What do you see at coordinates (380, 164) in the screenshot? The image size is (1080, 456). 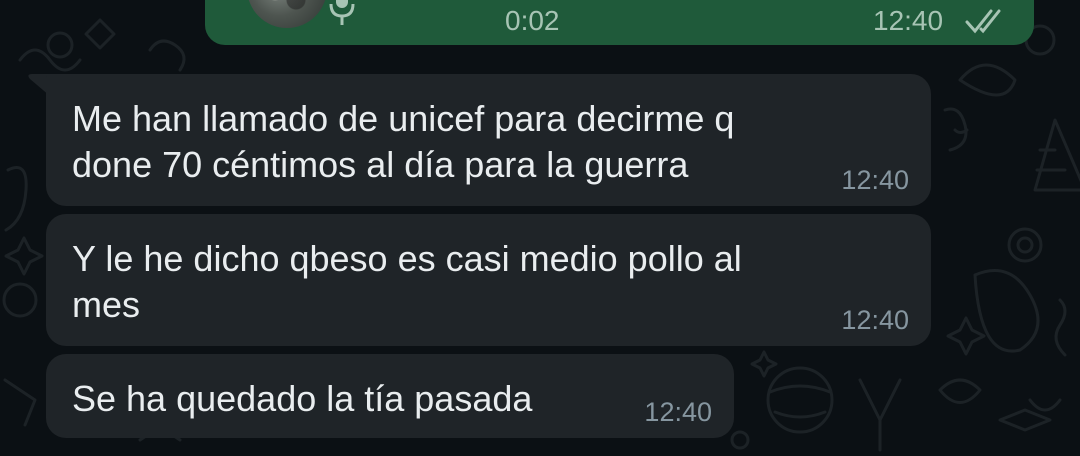 I see `message-line: done 70 céntimos al día para la guerra` at bounding box center [380, 164].